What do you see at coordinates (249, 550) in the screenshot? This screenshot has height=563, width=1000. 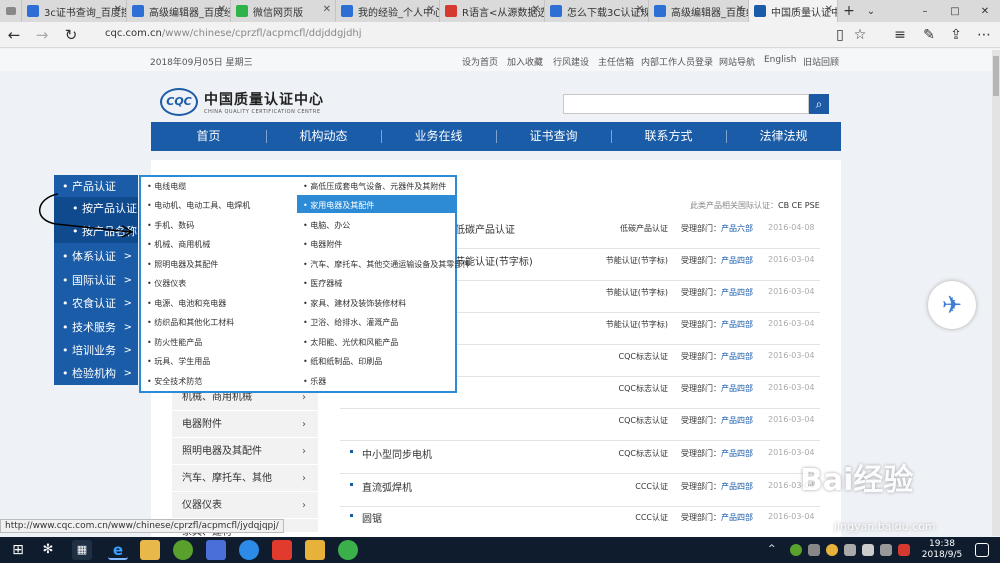 I see `browser-app-icon` at bounding box center [249, 550].